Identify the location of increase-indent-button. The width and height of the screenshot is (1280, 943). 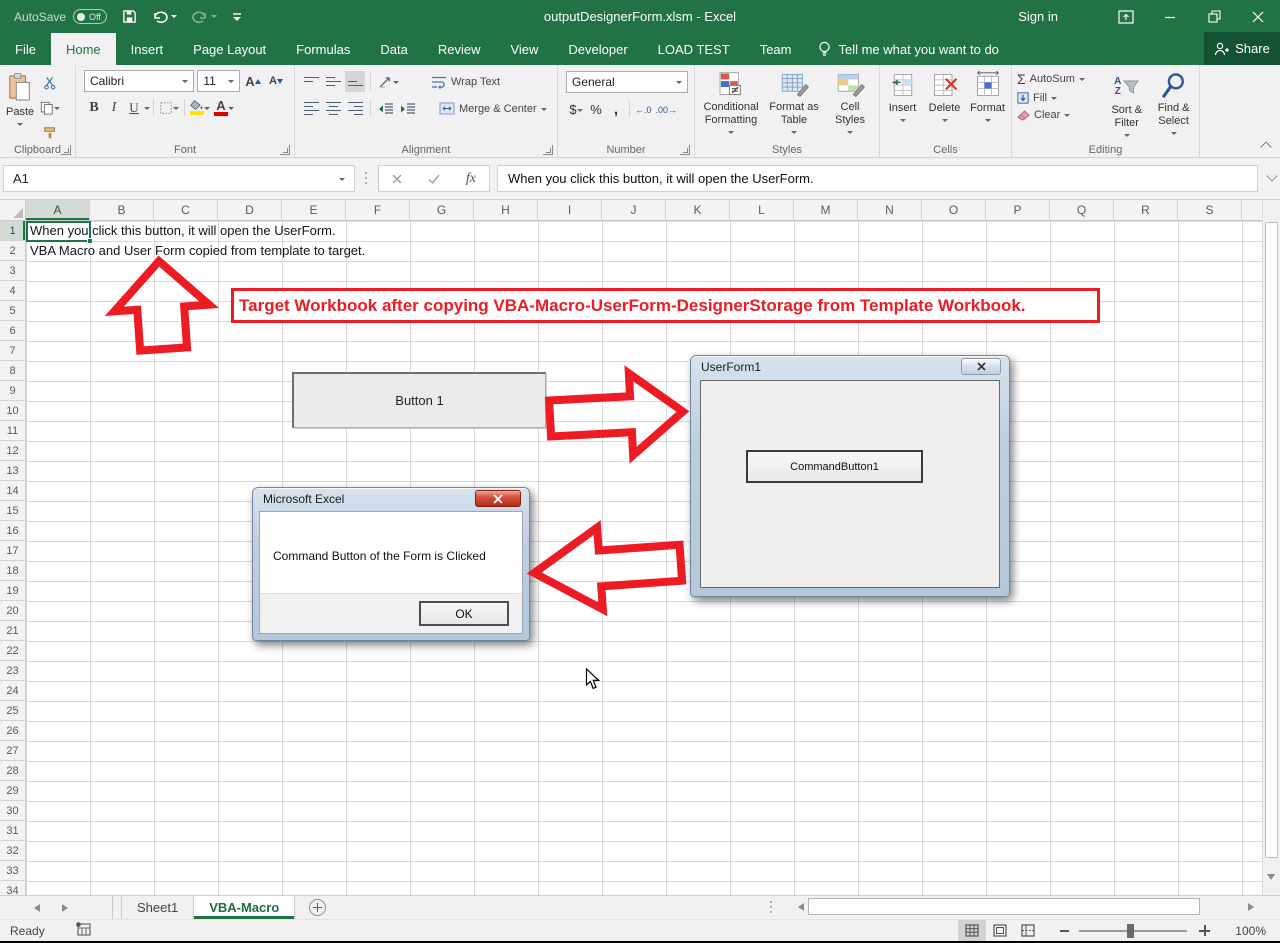
(408, 108).